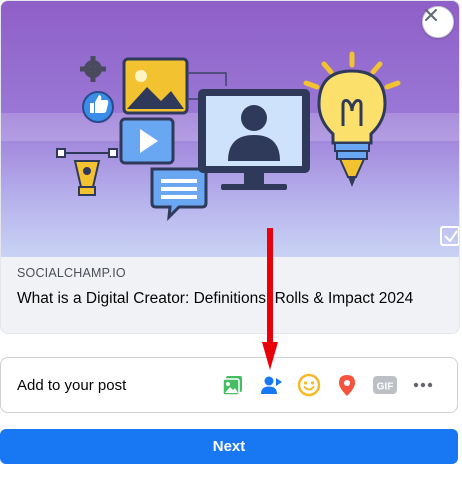  I want to click on photo-icon, so click(232, 386).